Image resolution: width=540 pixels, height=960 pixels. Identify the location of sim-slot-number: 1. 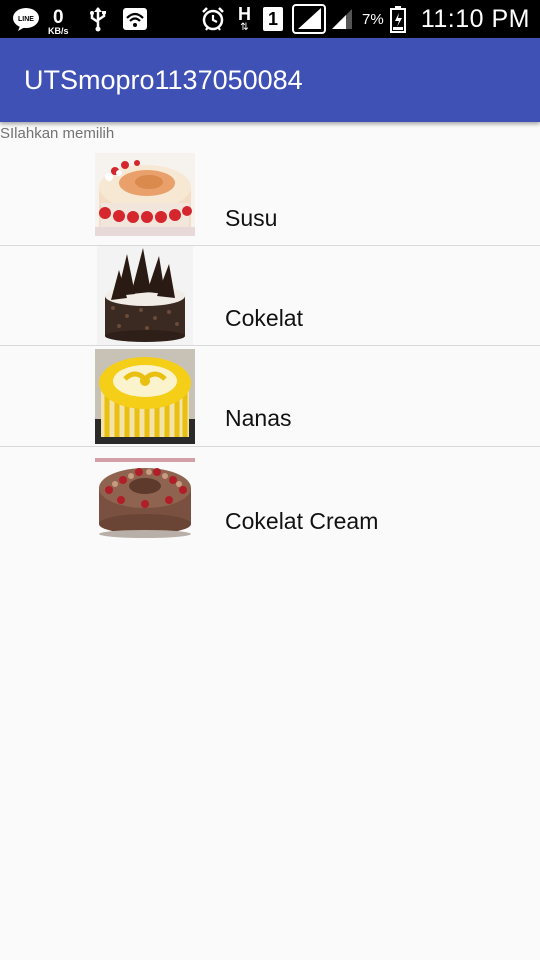
(273, 19).